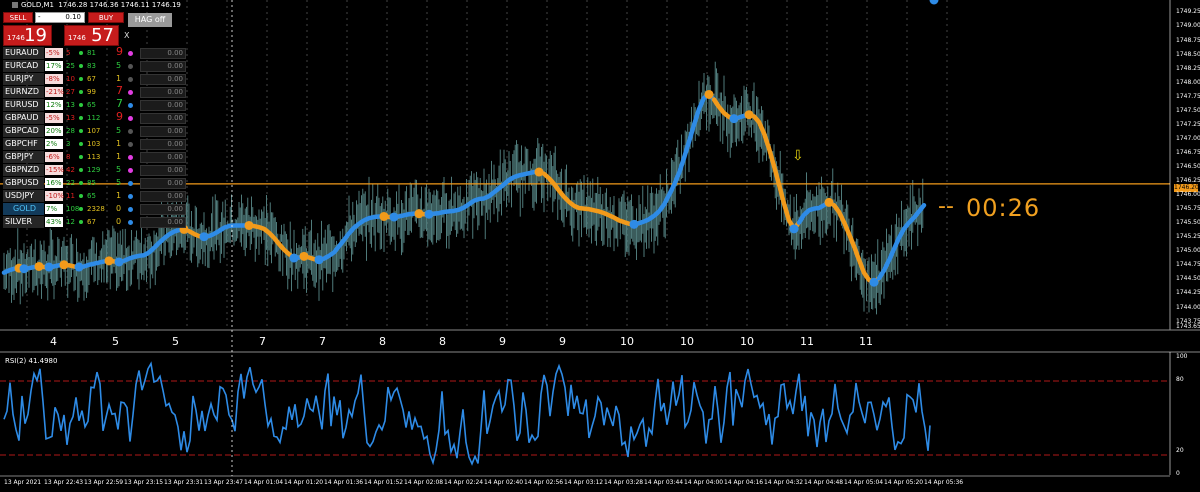  Describe the element at coordinates (1188, 293) in the screenshot. I see `price-axis-tick: 1744.25` at that location.